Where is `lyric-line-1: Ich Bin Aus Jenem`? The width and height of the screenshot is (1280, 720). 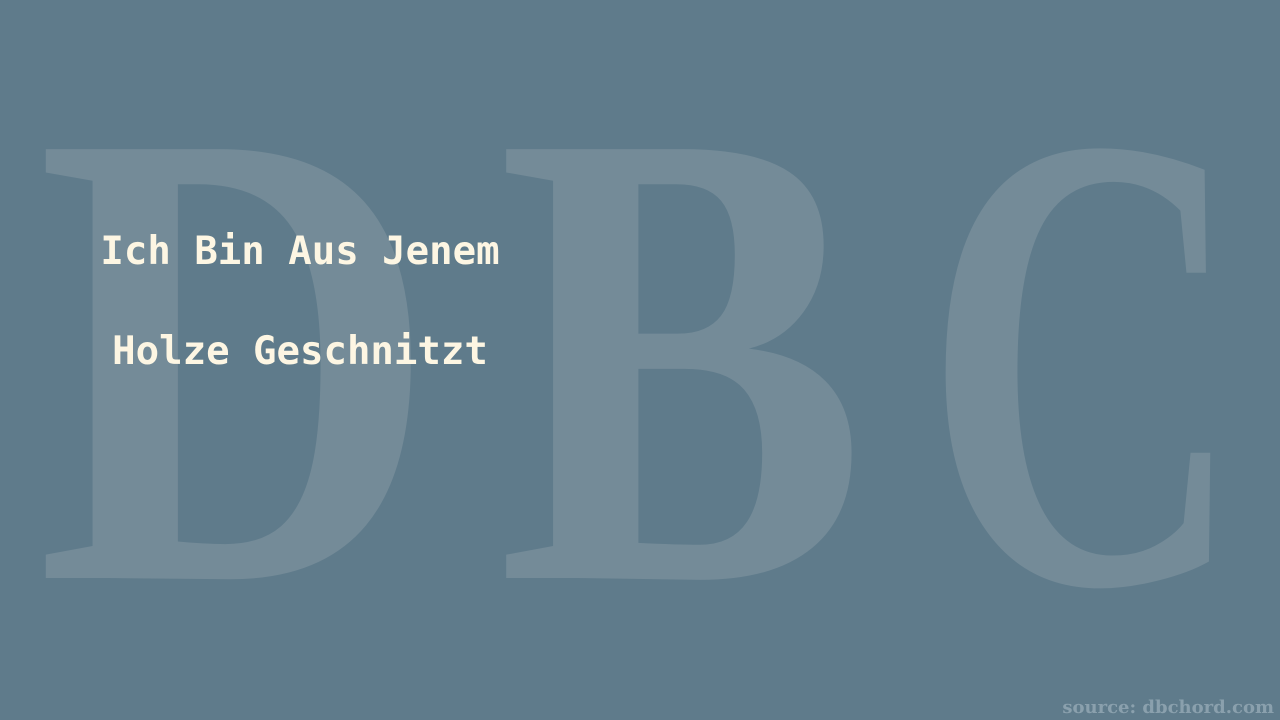
lyric-line-1: Ich Bin Aus Jenem is located at coordinates (300, 251).